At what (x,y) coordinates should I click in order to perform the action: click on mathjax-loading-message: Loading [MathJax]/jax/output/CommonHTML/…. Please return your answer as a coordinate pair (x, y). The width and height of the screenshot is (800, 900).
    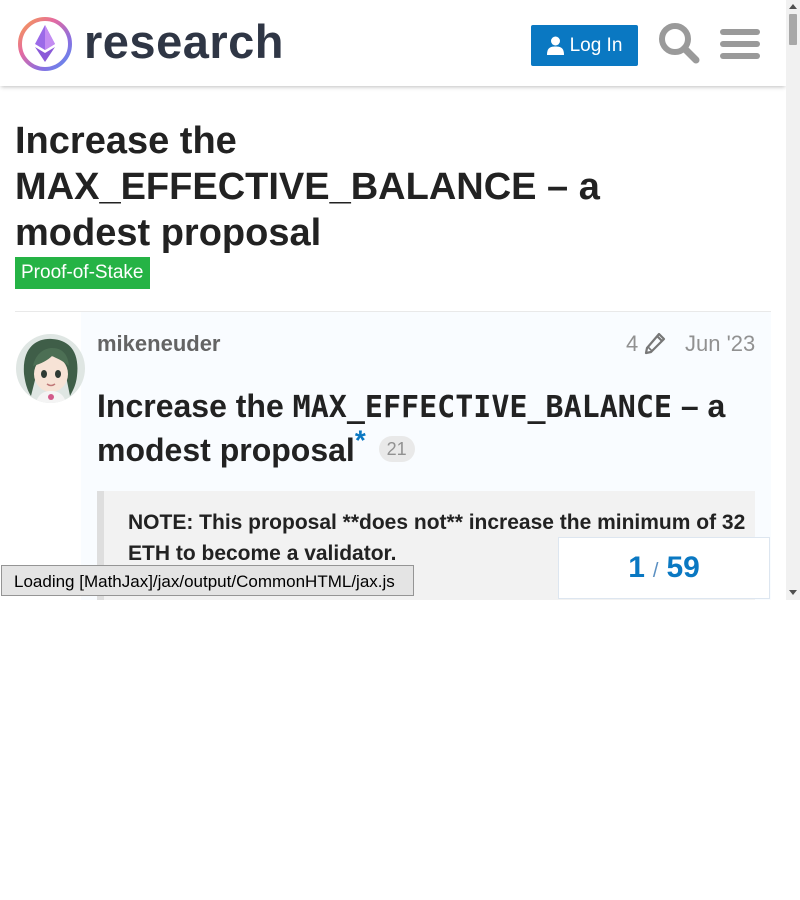
    Looking at the image, I should click on (207, 580).